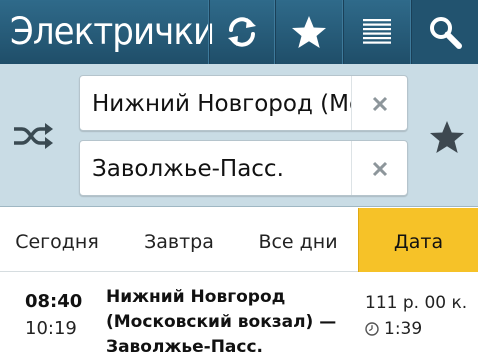 The height and width of the screenshot is (357, 478). I want to click on clock-icon, so click(372, 329).